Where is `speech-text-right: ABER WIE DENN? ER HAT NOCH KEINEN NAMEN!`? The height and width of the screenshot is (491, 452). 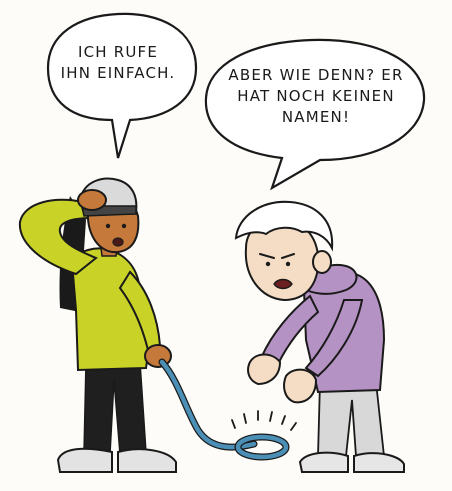
speech-text-right: ABER WIE DENN? ER HAT NOCH KEINEN NAMEN! is located at coordinates (316, 96).